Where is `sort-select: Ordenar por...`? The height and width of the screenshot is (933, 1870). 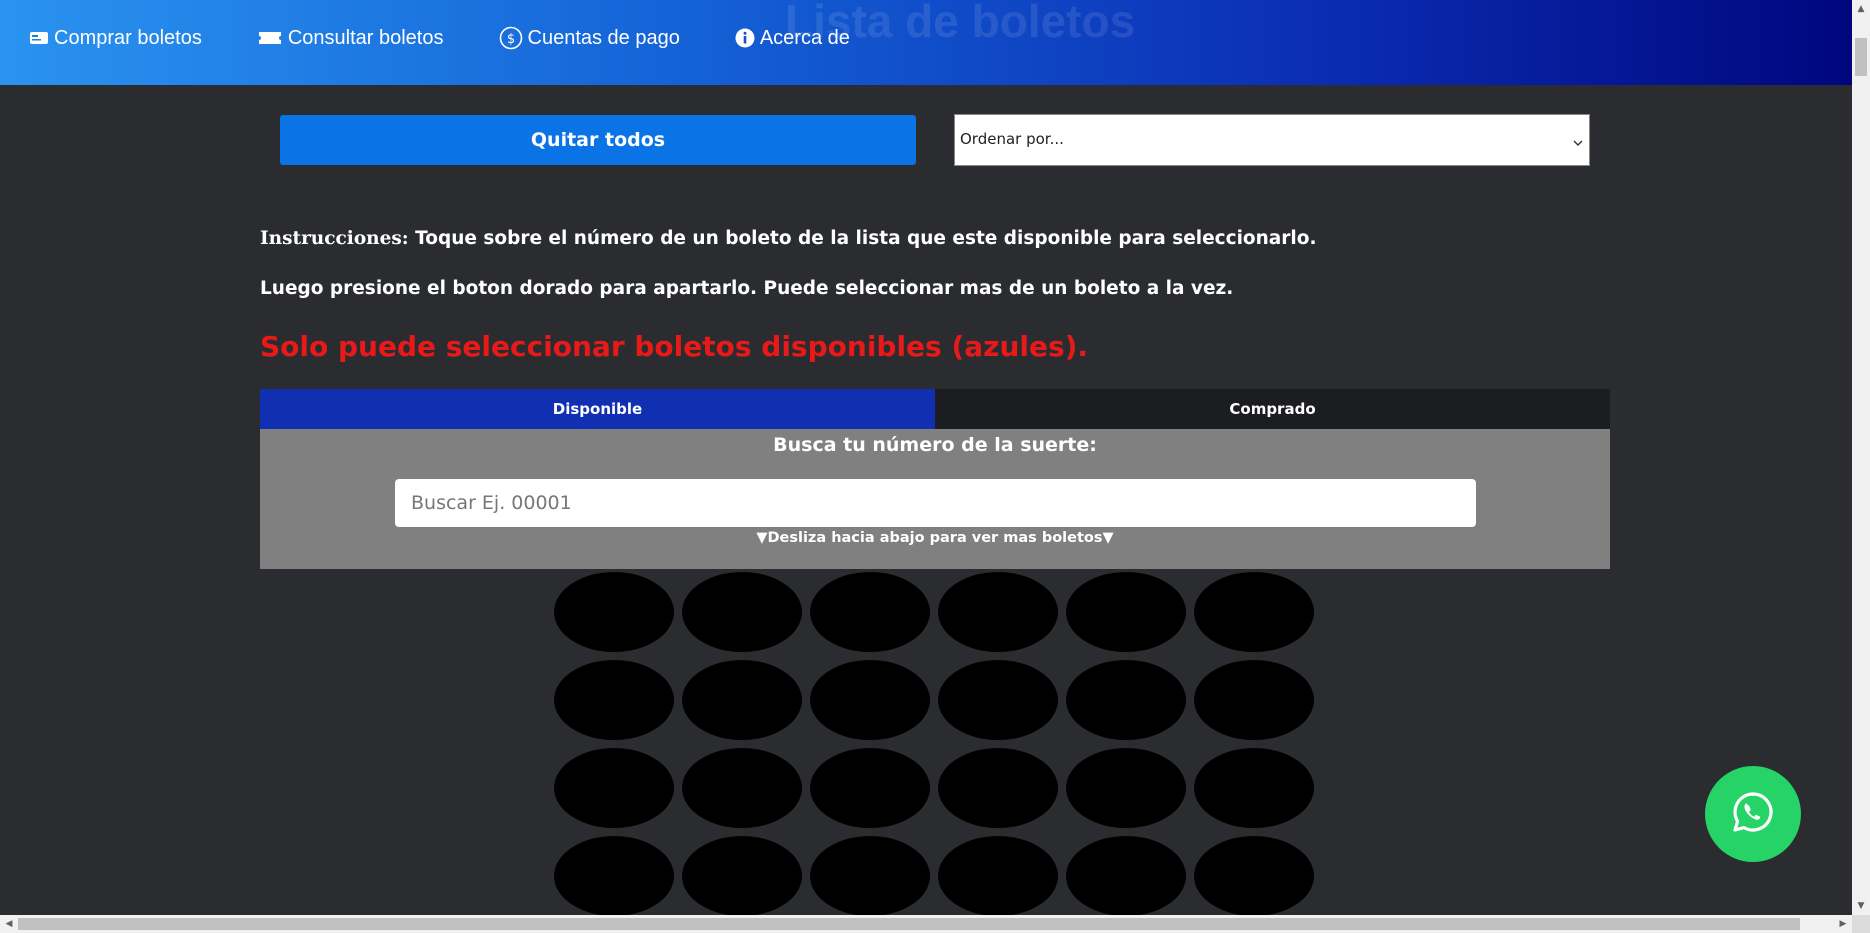 sort-select: Ordenar por... is located at coordinates (1272, 140).